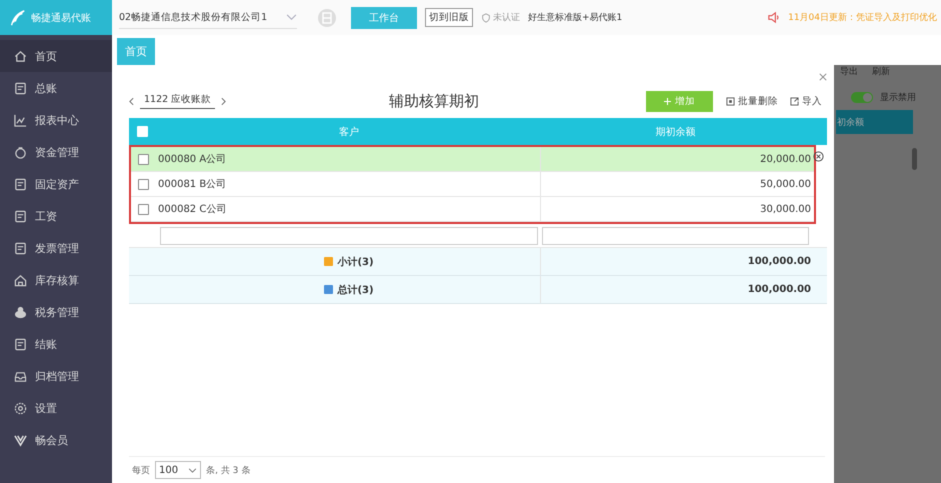 This screenshot has height=483, width=941. I want to click on speaker-icon, so click(773, 17).